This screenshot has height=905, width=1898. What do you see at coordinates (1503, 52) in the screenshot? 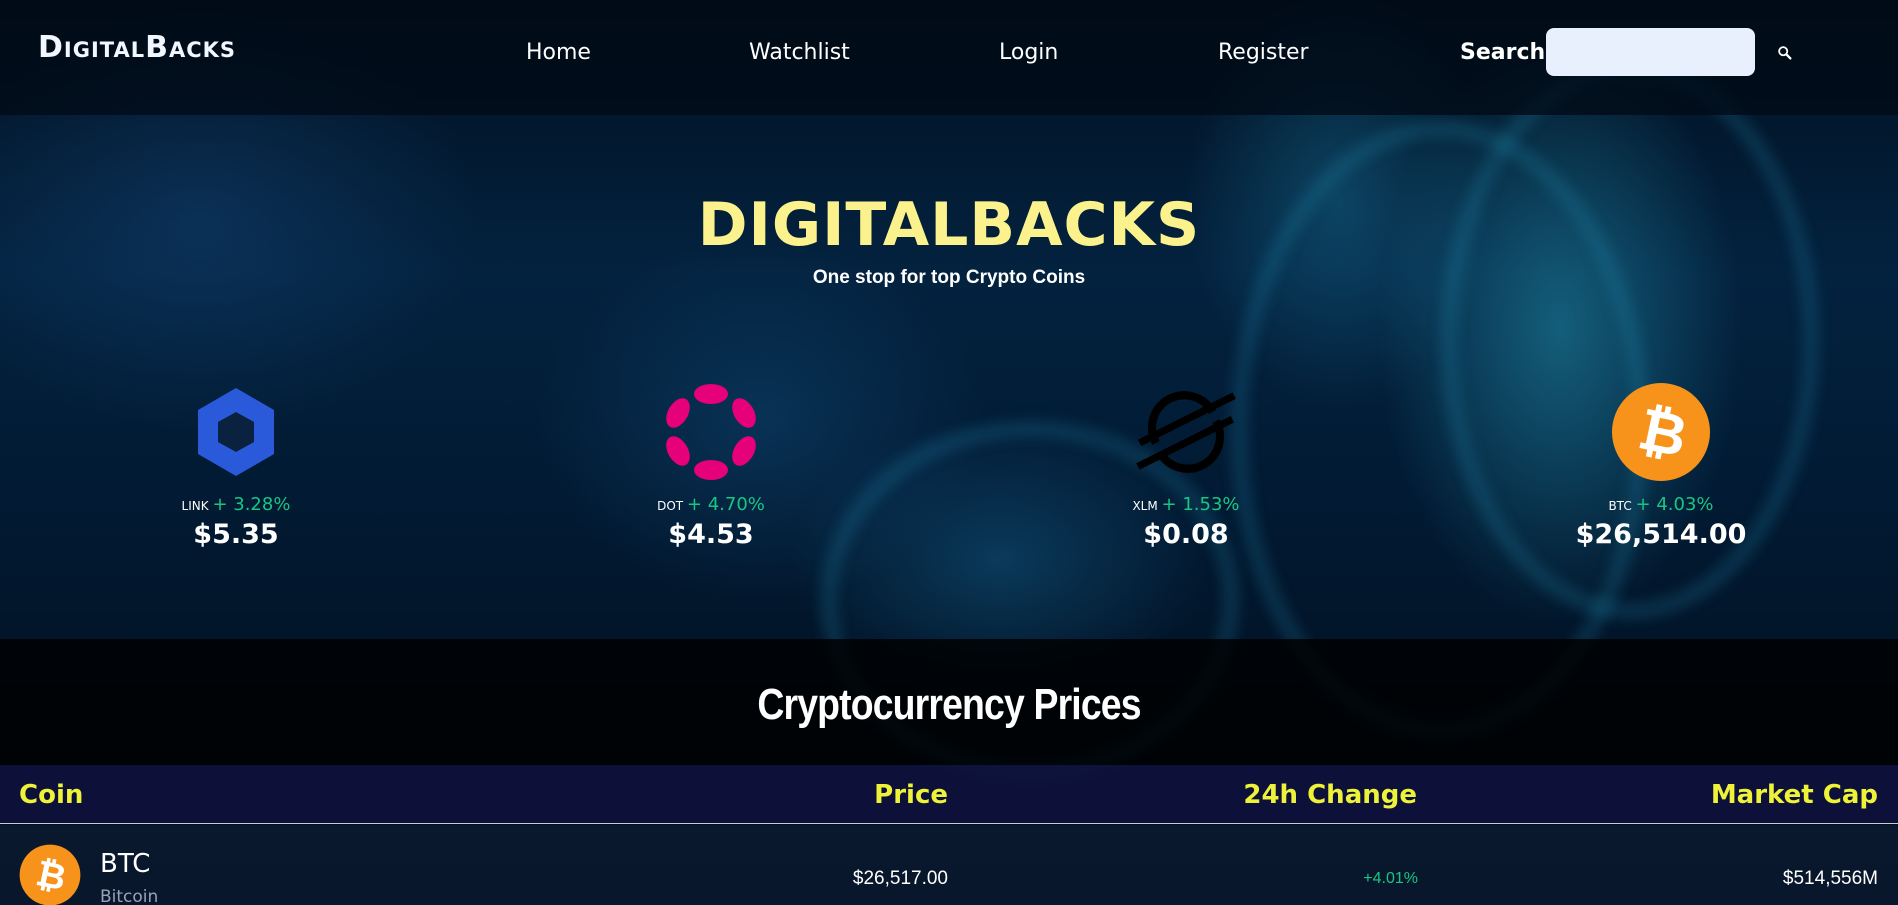
I see `search-label: Search` at bounding box center [1503, 52].